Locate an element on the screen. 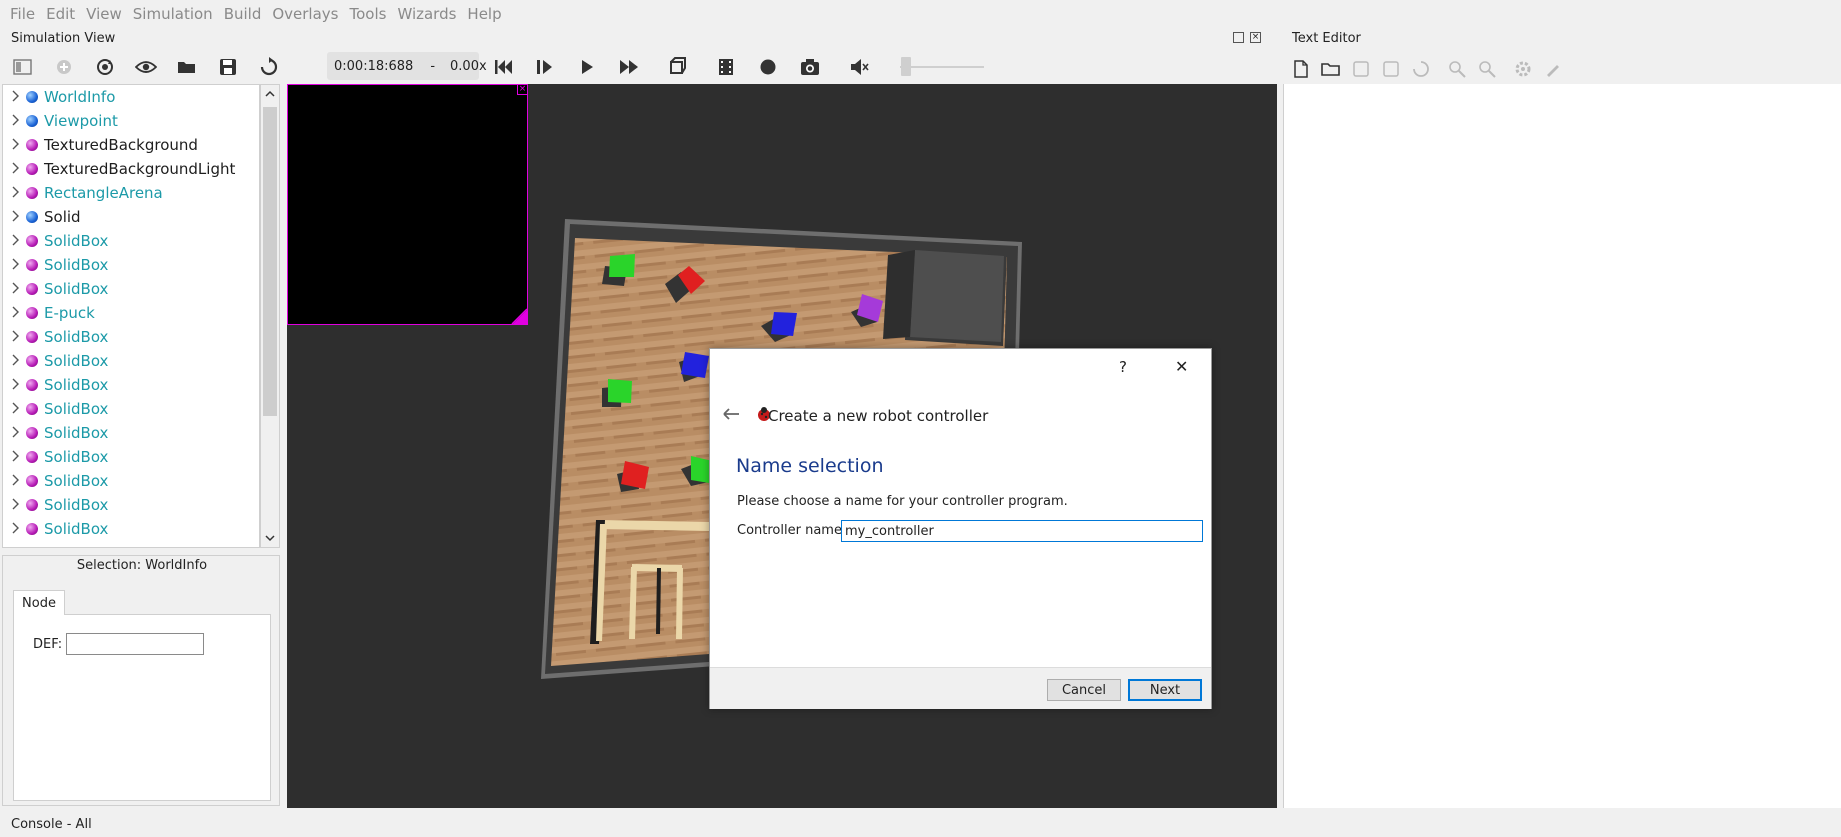 The height and width of the screenshot is (837, 1841). tree-item: Solid is located at coordinates (131, 217).